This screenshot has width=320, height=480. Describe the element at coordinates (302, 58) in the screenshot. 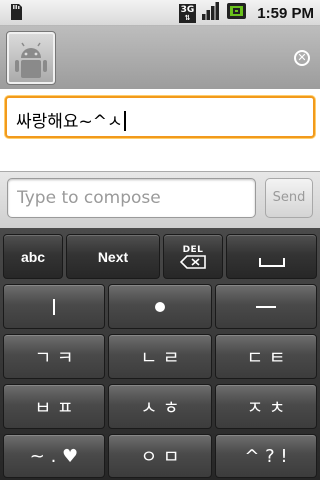

I see `close-icon: ✕` at that location.